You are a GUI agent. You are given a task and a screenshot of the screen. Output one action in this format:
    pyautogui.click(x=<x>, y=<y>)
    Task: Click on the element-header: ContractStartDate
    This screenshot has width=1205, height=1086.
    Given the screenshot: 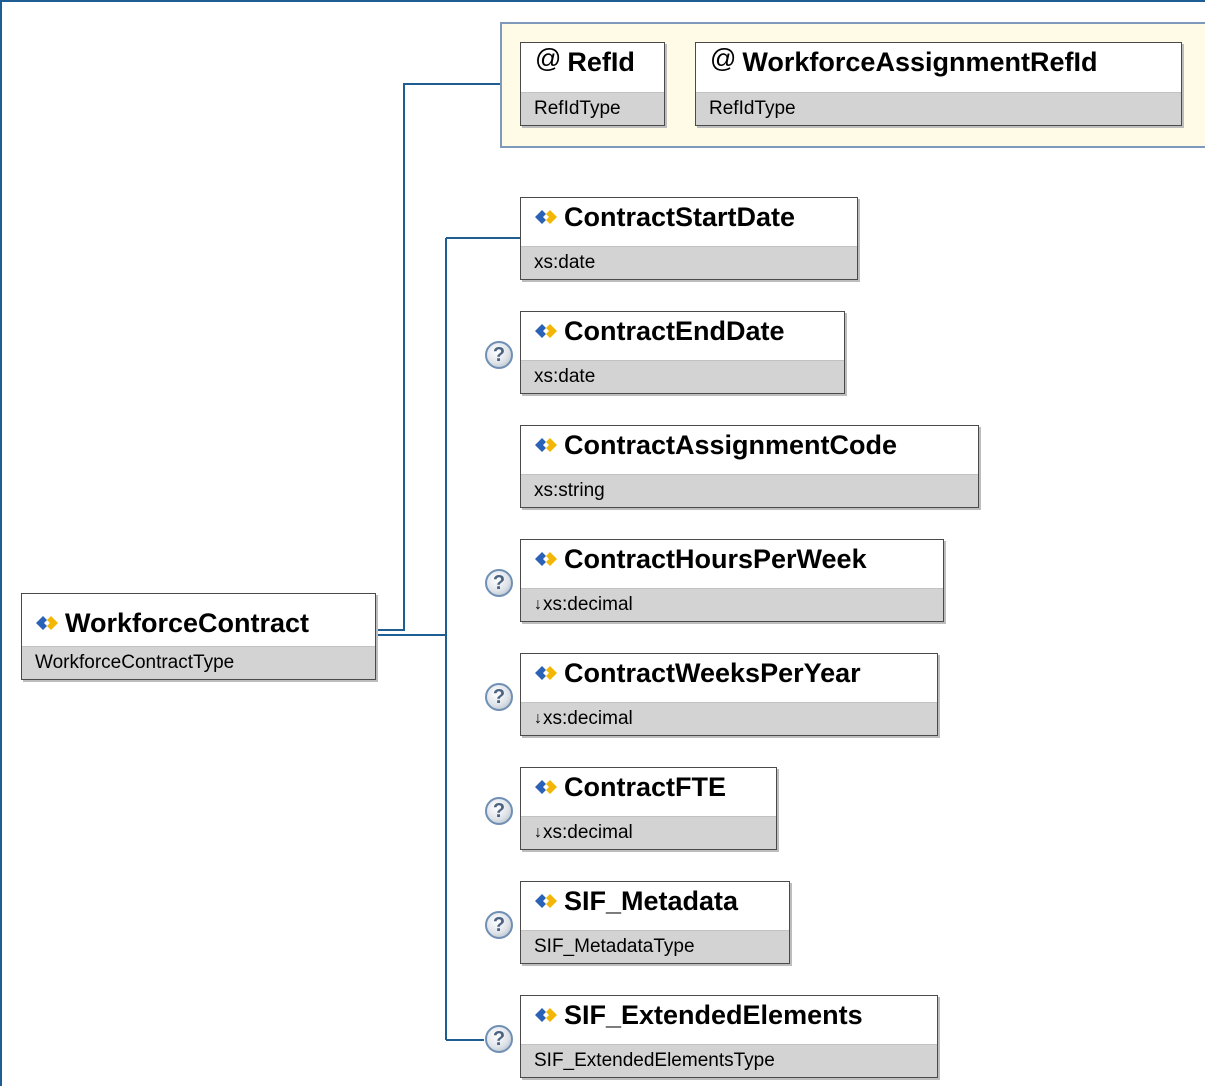 What is the action you would take?
    pyautogui.click(x=689, y=217)
    